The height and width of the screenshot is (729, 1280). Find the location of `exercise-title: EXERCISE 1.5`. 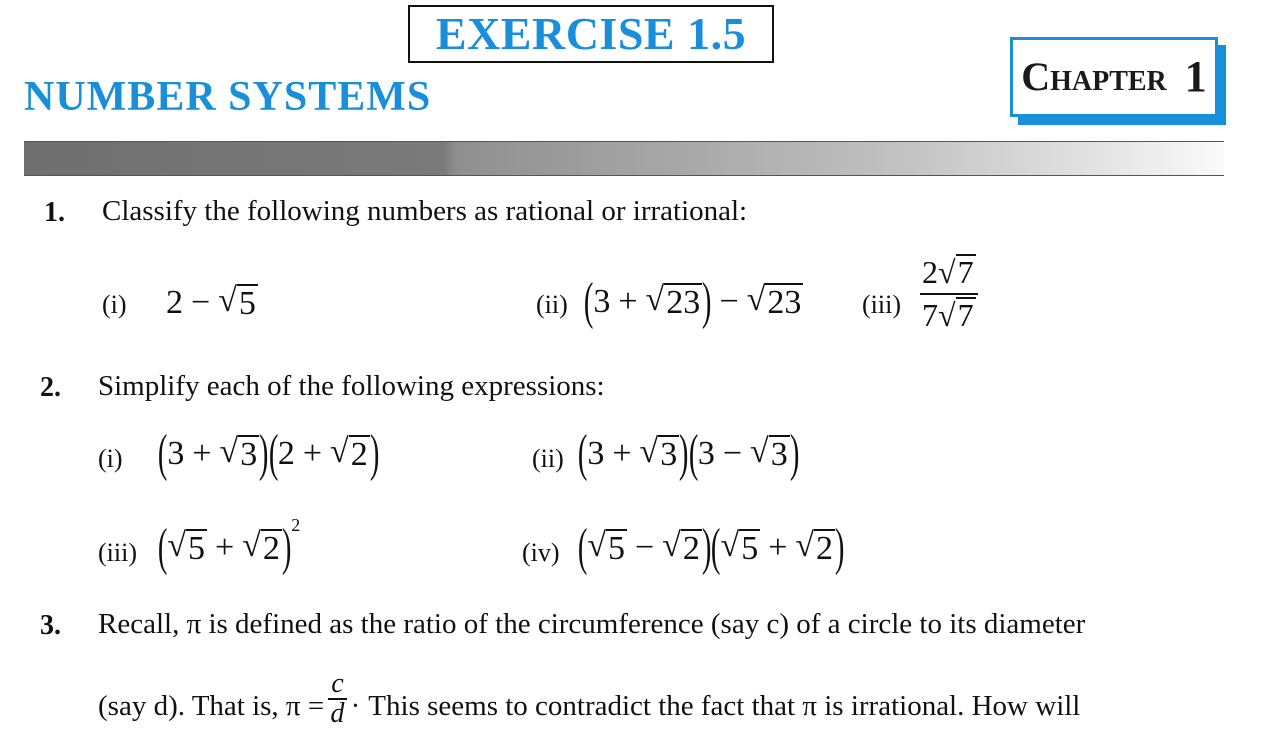

exercise-title: EXERCISE 1.5 is located at coordinates (591, 33).